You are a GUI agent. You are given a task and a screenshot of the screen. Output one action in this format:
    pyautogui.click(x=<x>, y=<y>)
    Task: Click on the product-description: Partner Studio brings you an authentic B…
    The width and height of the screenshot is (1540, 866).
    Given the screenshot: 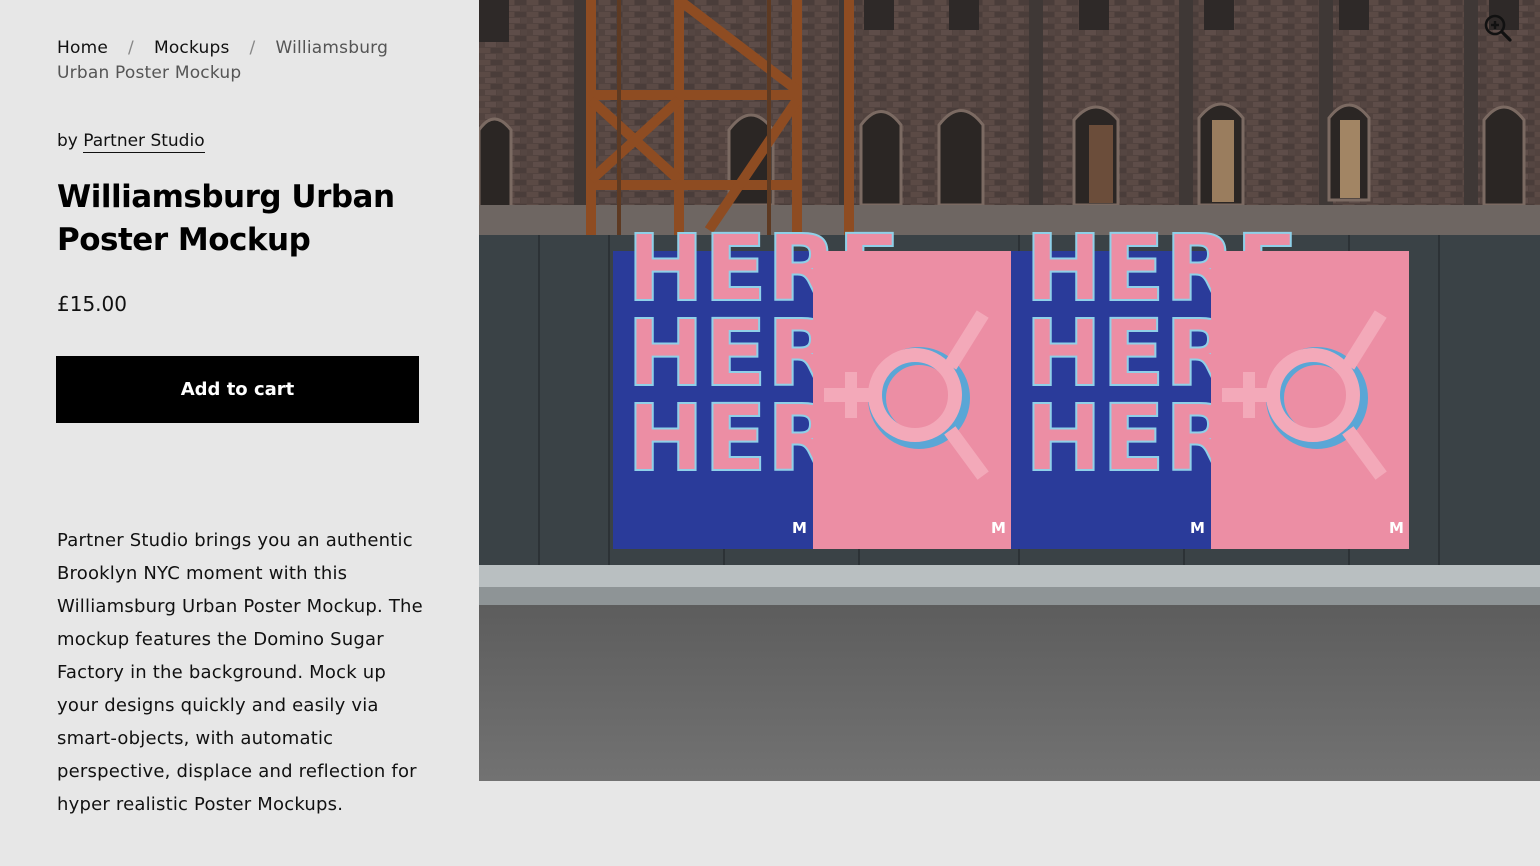 What is the action you would take?
    pyautogui.click(x=240, y=672)
    